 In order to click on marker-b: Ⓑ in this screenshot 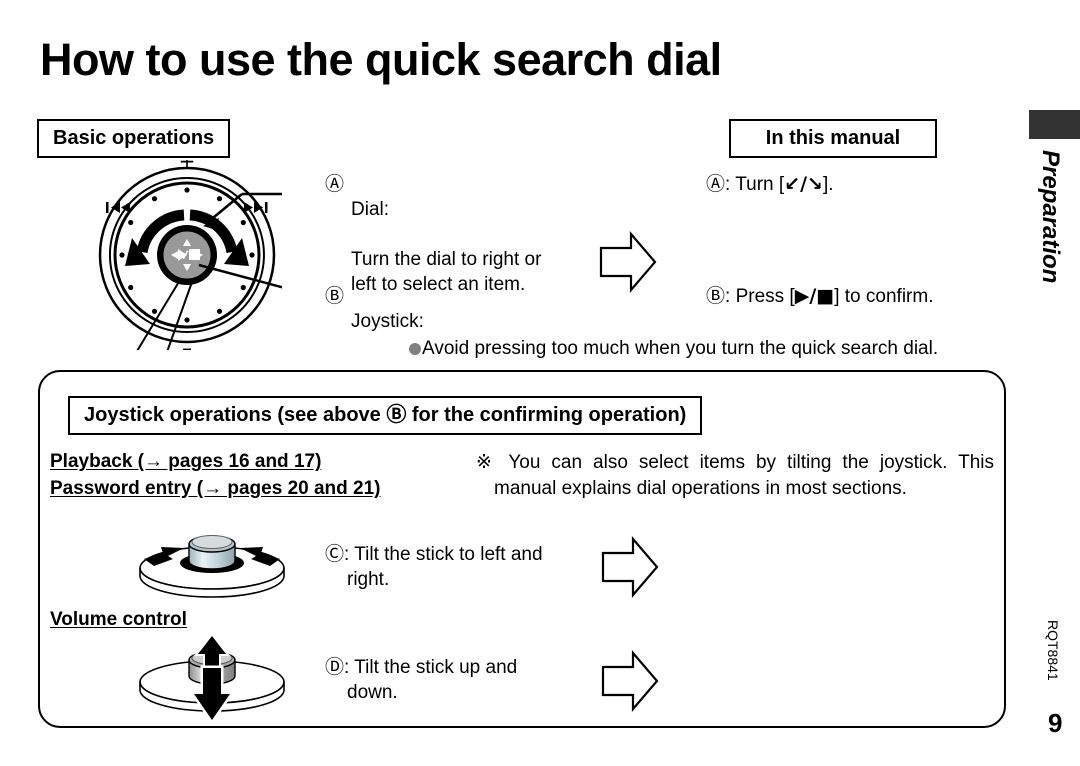, I will do `click(335, 296)`.